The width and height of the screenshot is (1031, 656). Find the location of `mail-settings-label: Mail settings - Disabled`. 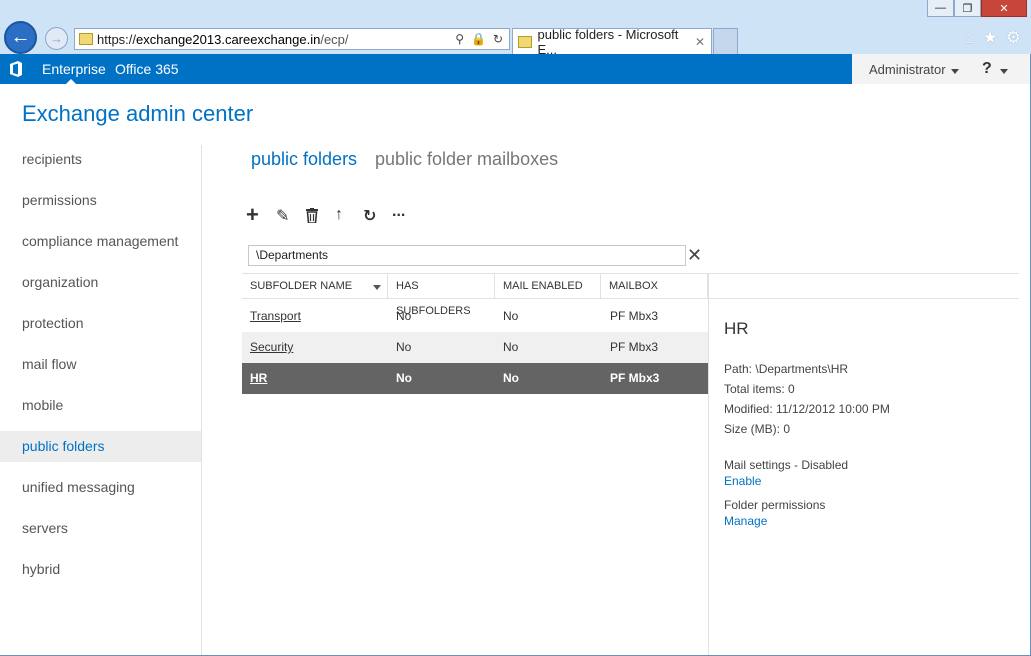

mail-settings-label: Mail settings - Disabled is located at coordinates (786, 465).